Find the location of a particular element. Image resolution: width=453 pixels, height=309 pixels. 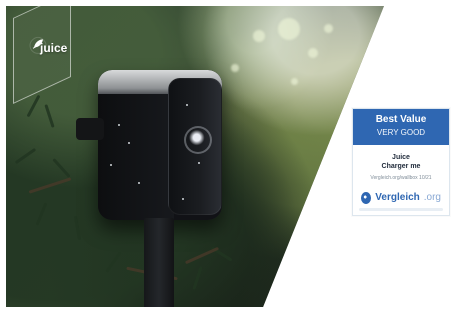

wallbox-charger is located at coordinates (160, 145).